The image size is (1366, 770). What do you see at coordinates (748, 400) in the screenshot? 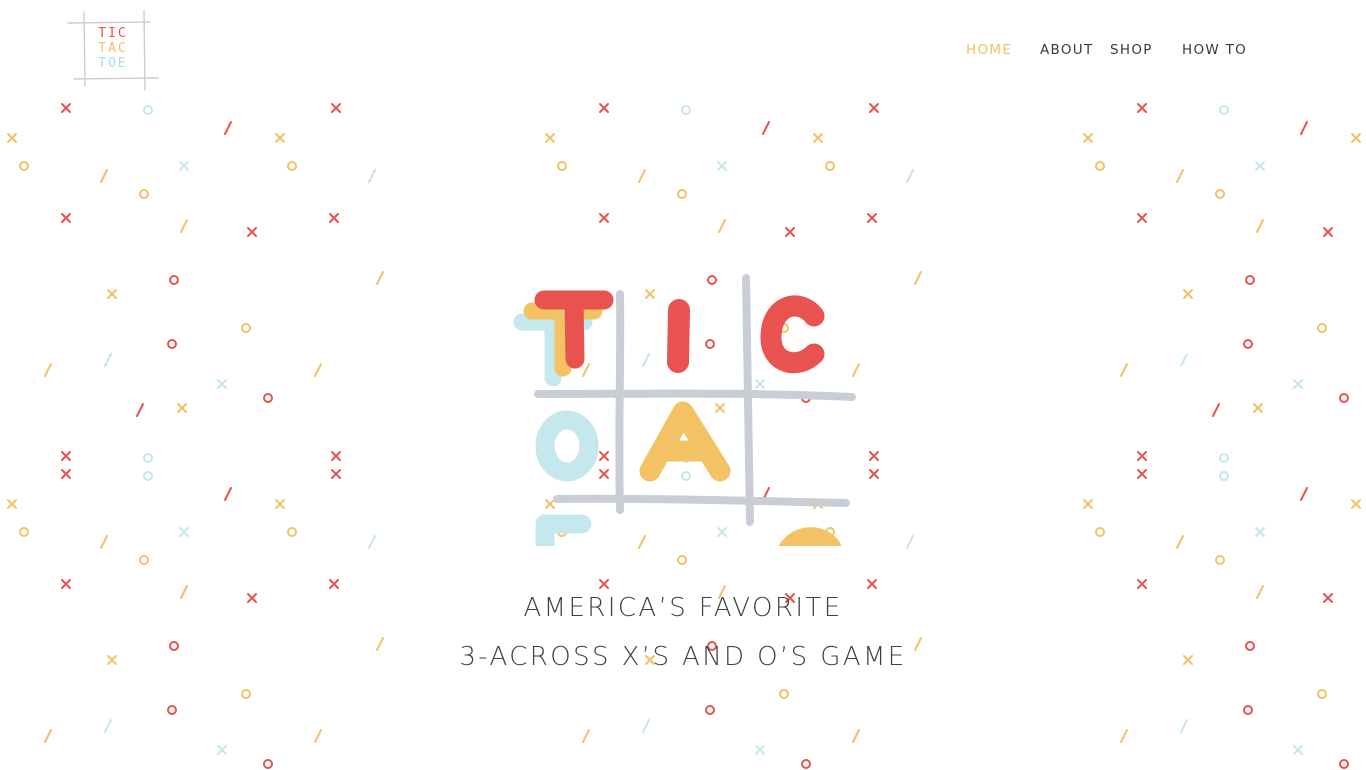
I see `grid-line-right` at bounding box center [748, 400].